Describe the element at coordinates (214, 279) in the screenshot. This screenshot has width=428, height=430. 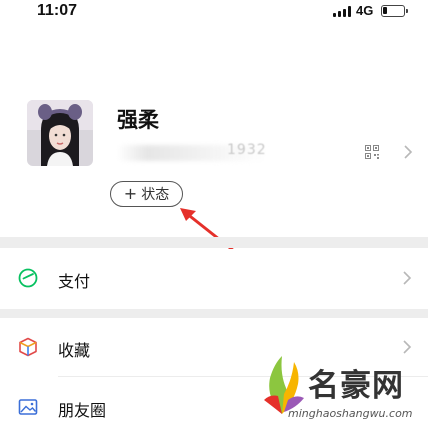
I see `menu-item-pay: 支付` at that location.